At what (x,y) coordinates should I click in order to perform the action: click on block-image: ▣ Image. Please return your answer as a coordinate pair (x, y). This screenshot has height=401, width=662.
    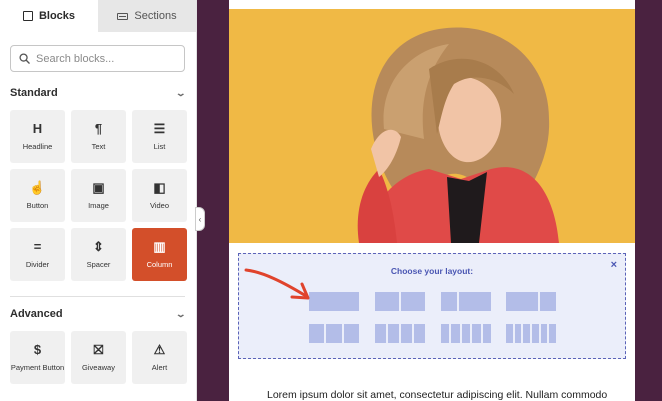
    Looking at the image, I should click on (98, 195).